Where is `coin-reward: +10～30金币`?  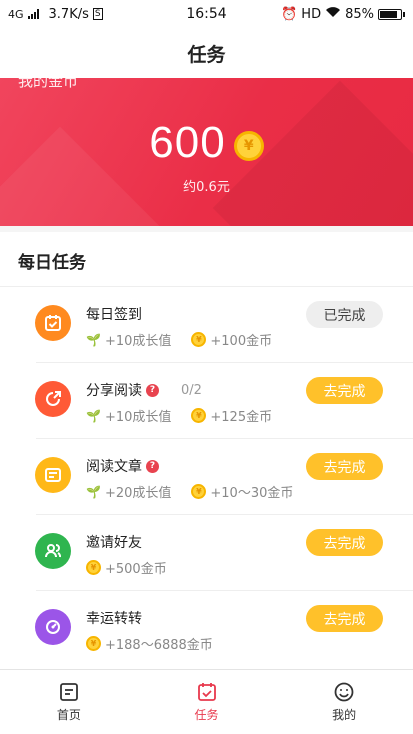 coin-reward: +10～30金币 is located at coordinates (252, 493).